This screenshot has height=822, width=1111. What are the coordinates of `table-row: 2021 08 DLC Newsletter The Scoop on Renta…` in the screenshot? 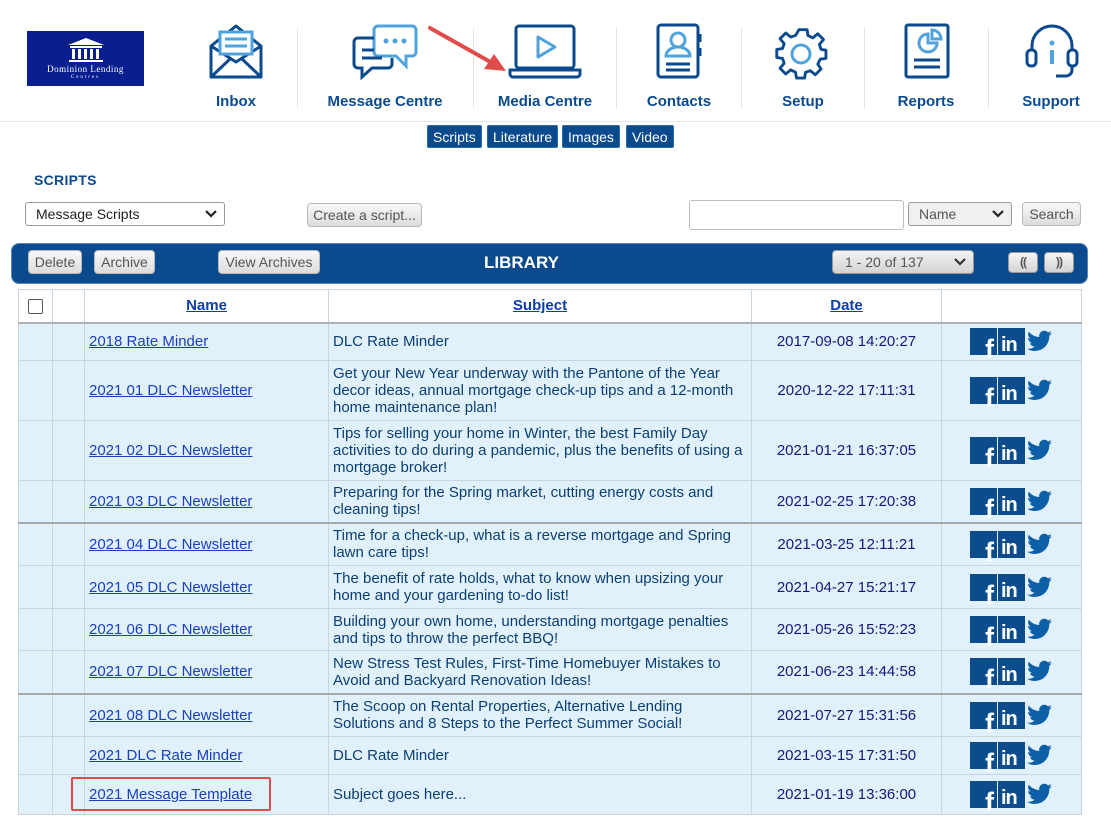 It's located at (550, 714).